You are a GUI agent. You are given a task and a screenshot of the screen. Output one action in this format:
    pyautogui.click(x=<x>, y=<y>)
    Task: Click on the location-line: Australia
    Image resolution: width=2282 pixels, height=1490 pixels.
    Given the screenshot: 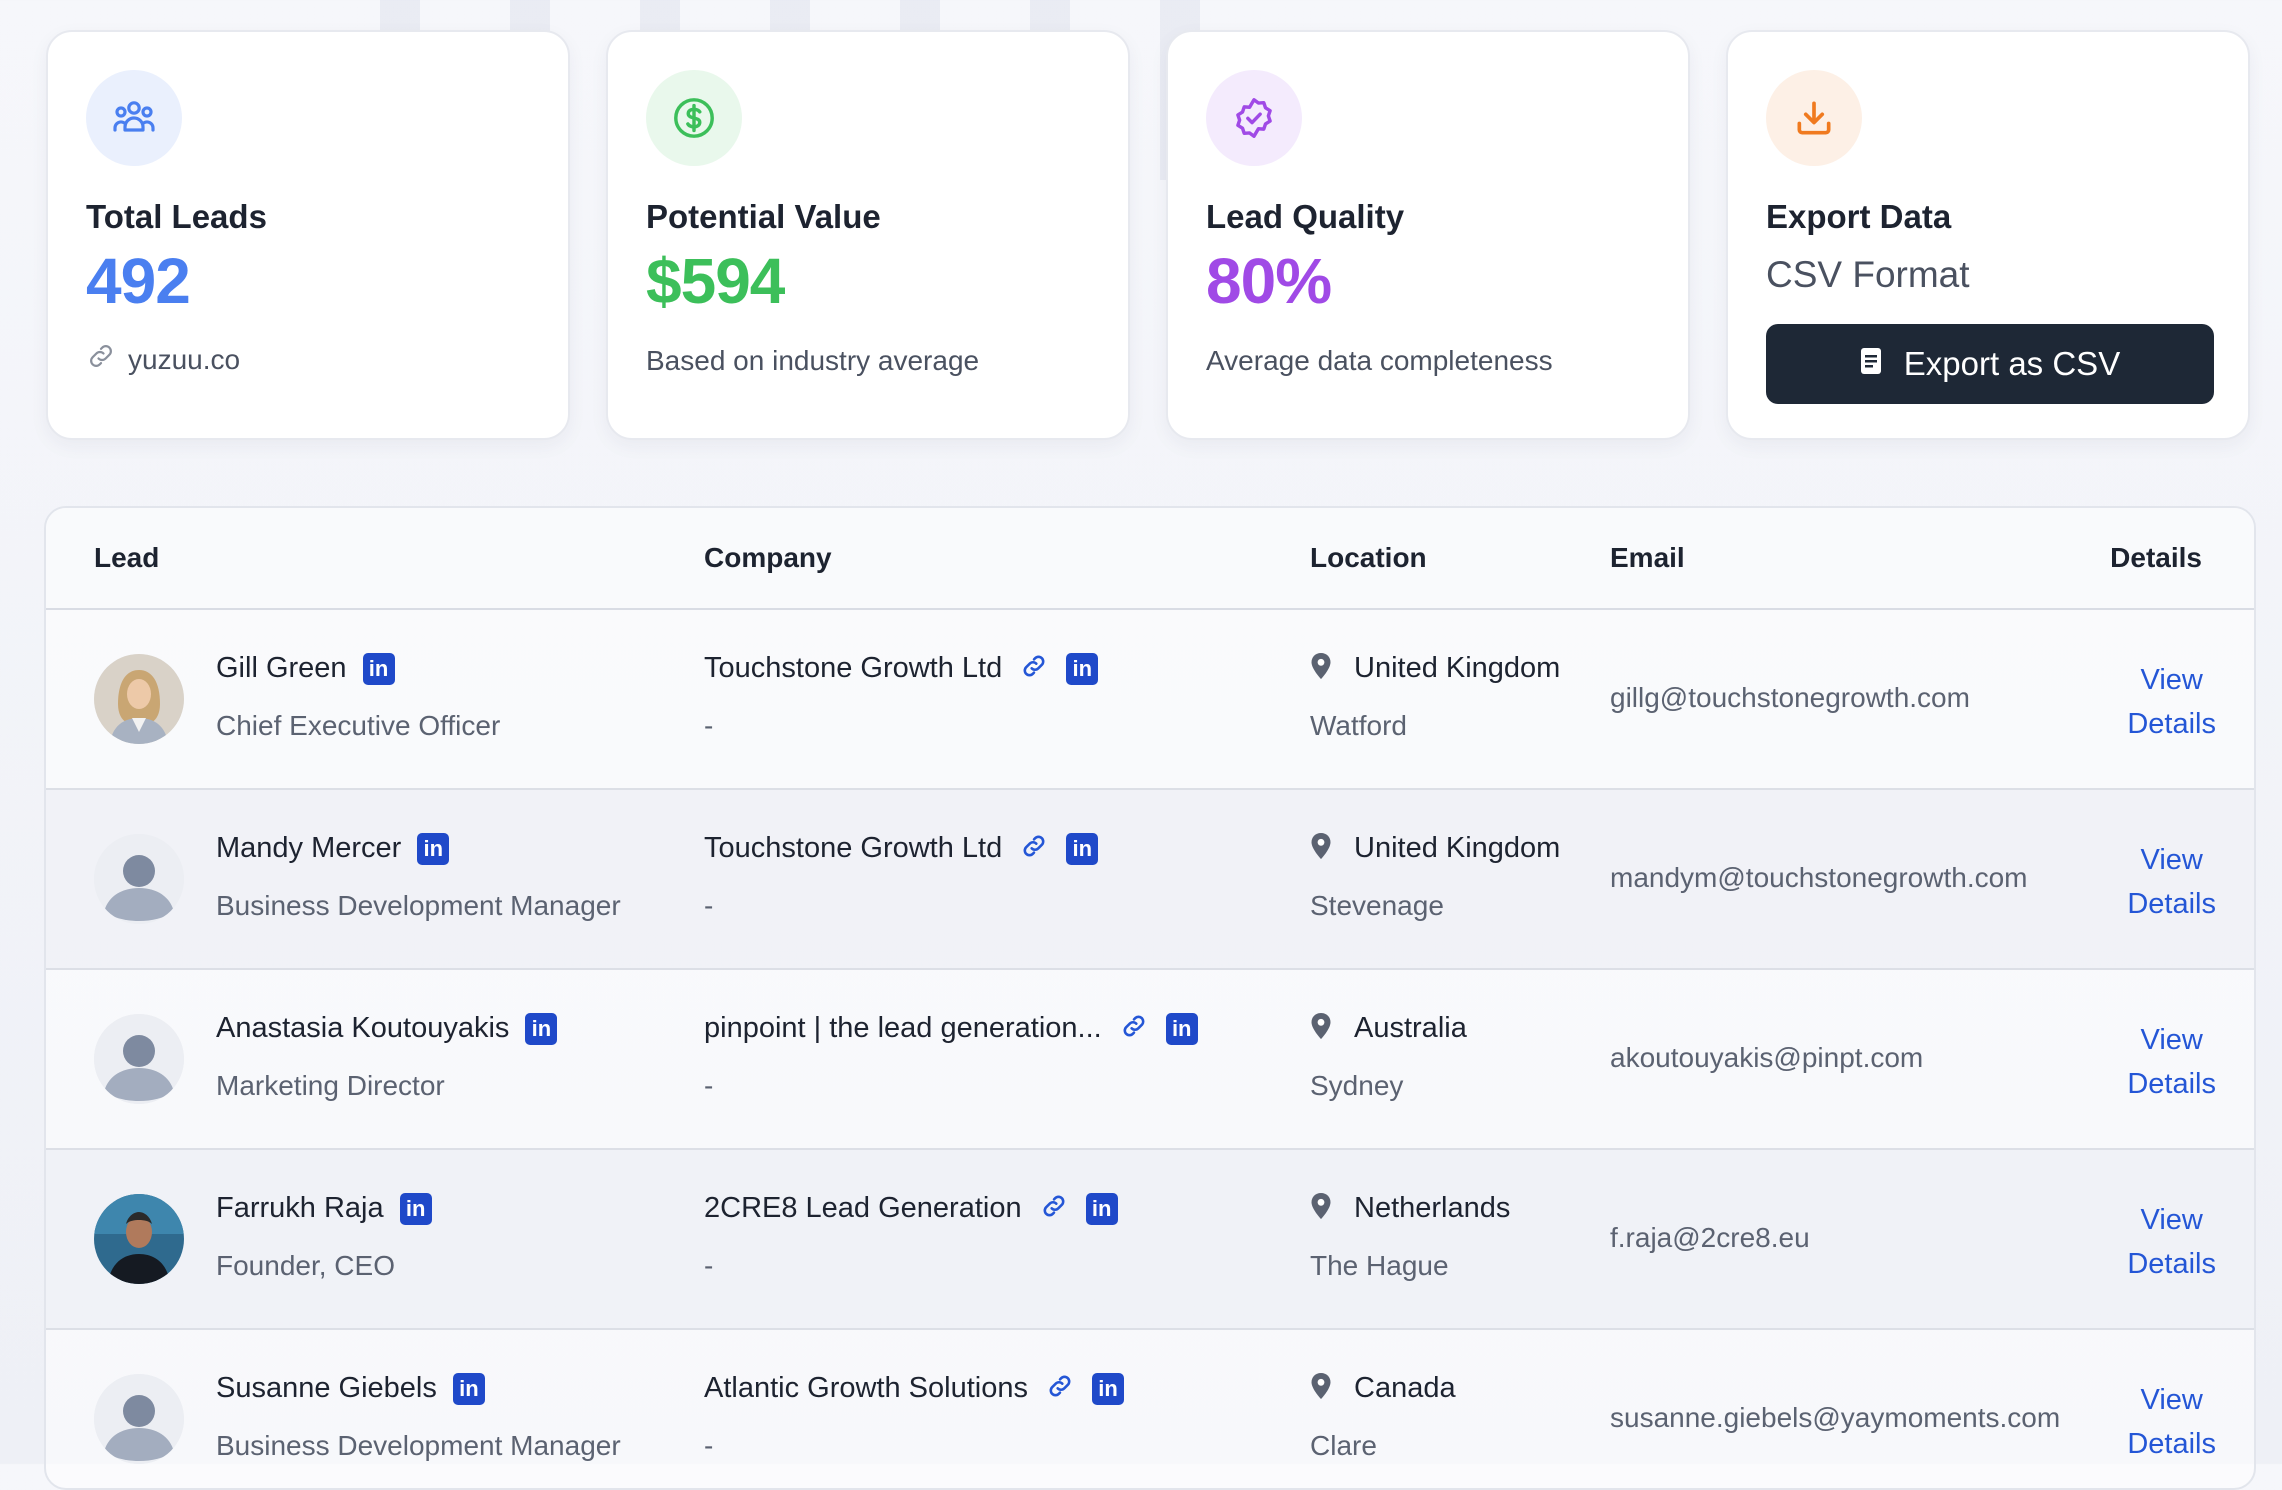 What is the action you would take?
    pyautogui.click(x=1388, y=1028)
    